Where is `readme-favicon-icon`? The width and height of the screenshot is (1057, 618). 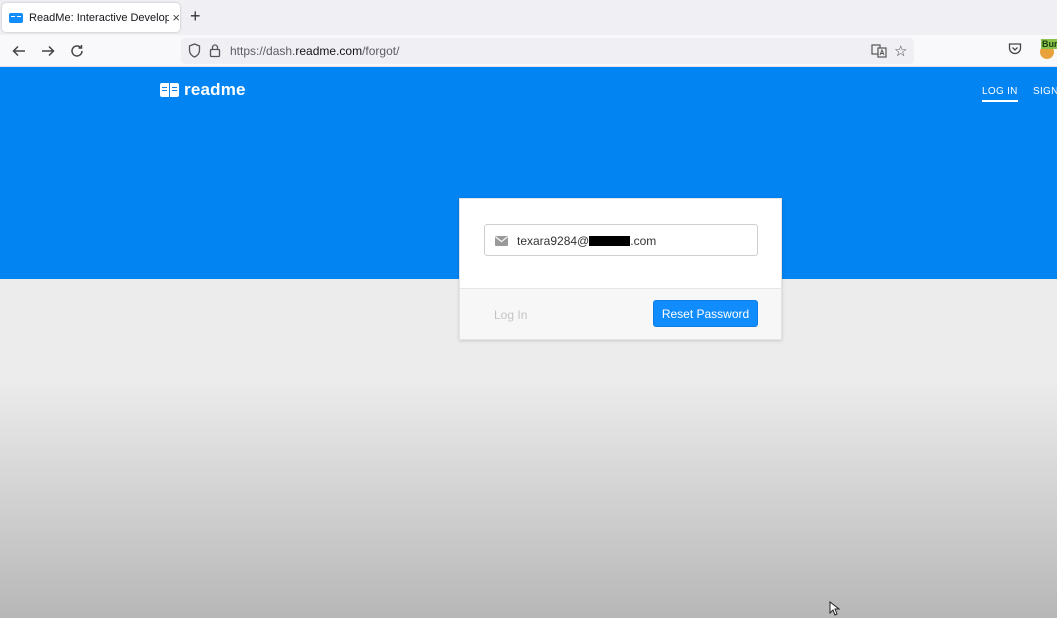
readme-favicon-icon is located at coordinates (16, 17).